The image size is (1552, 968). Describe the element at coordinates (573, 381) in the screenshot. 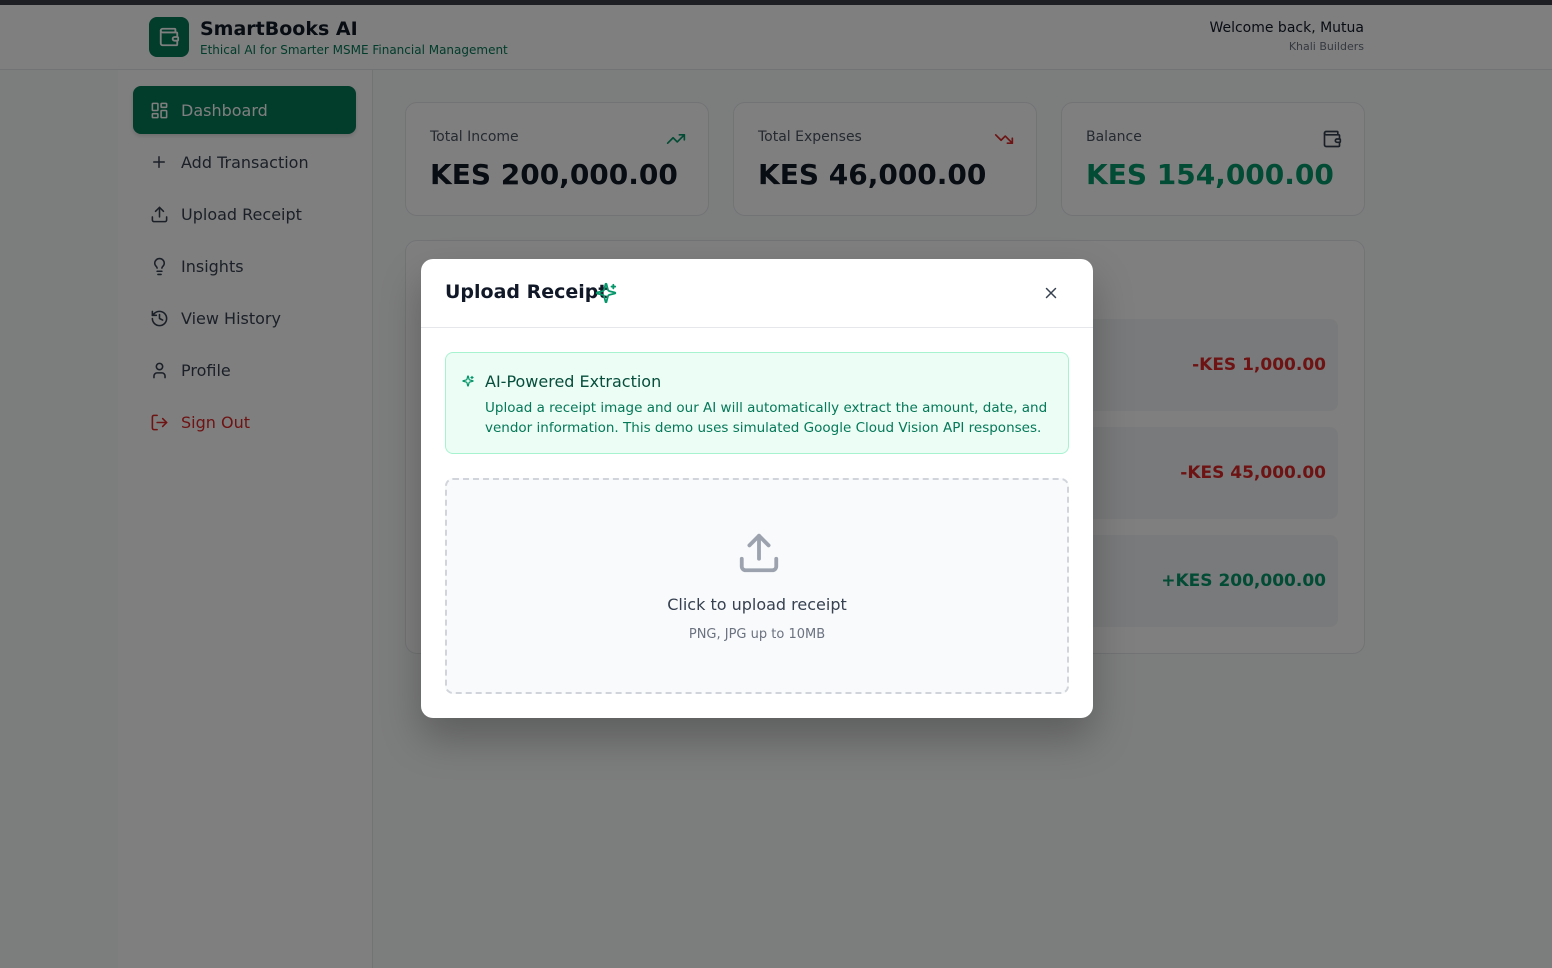

I see `ai-info-title: AI-Powered Extraction` at that location.